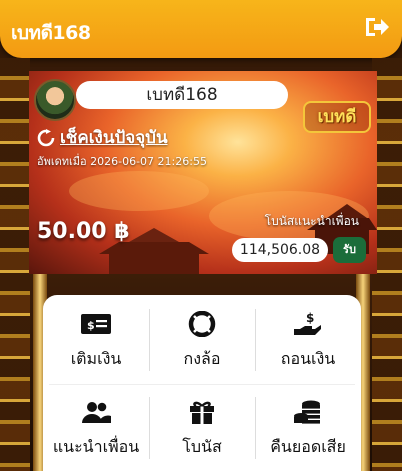 The width and height of the screenshot is (402, 471). What do you see at coordinates (46, 137) in the screenshot?
I see `refresh-icon` at bounding box center [46, 137].